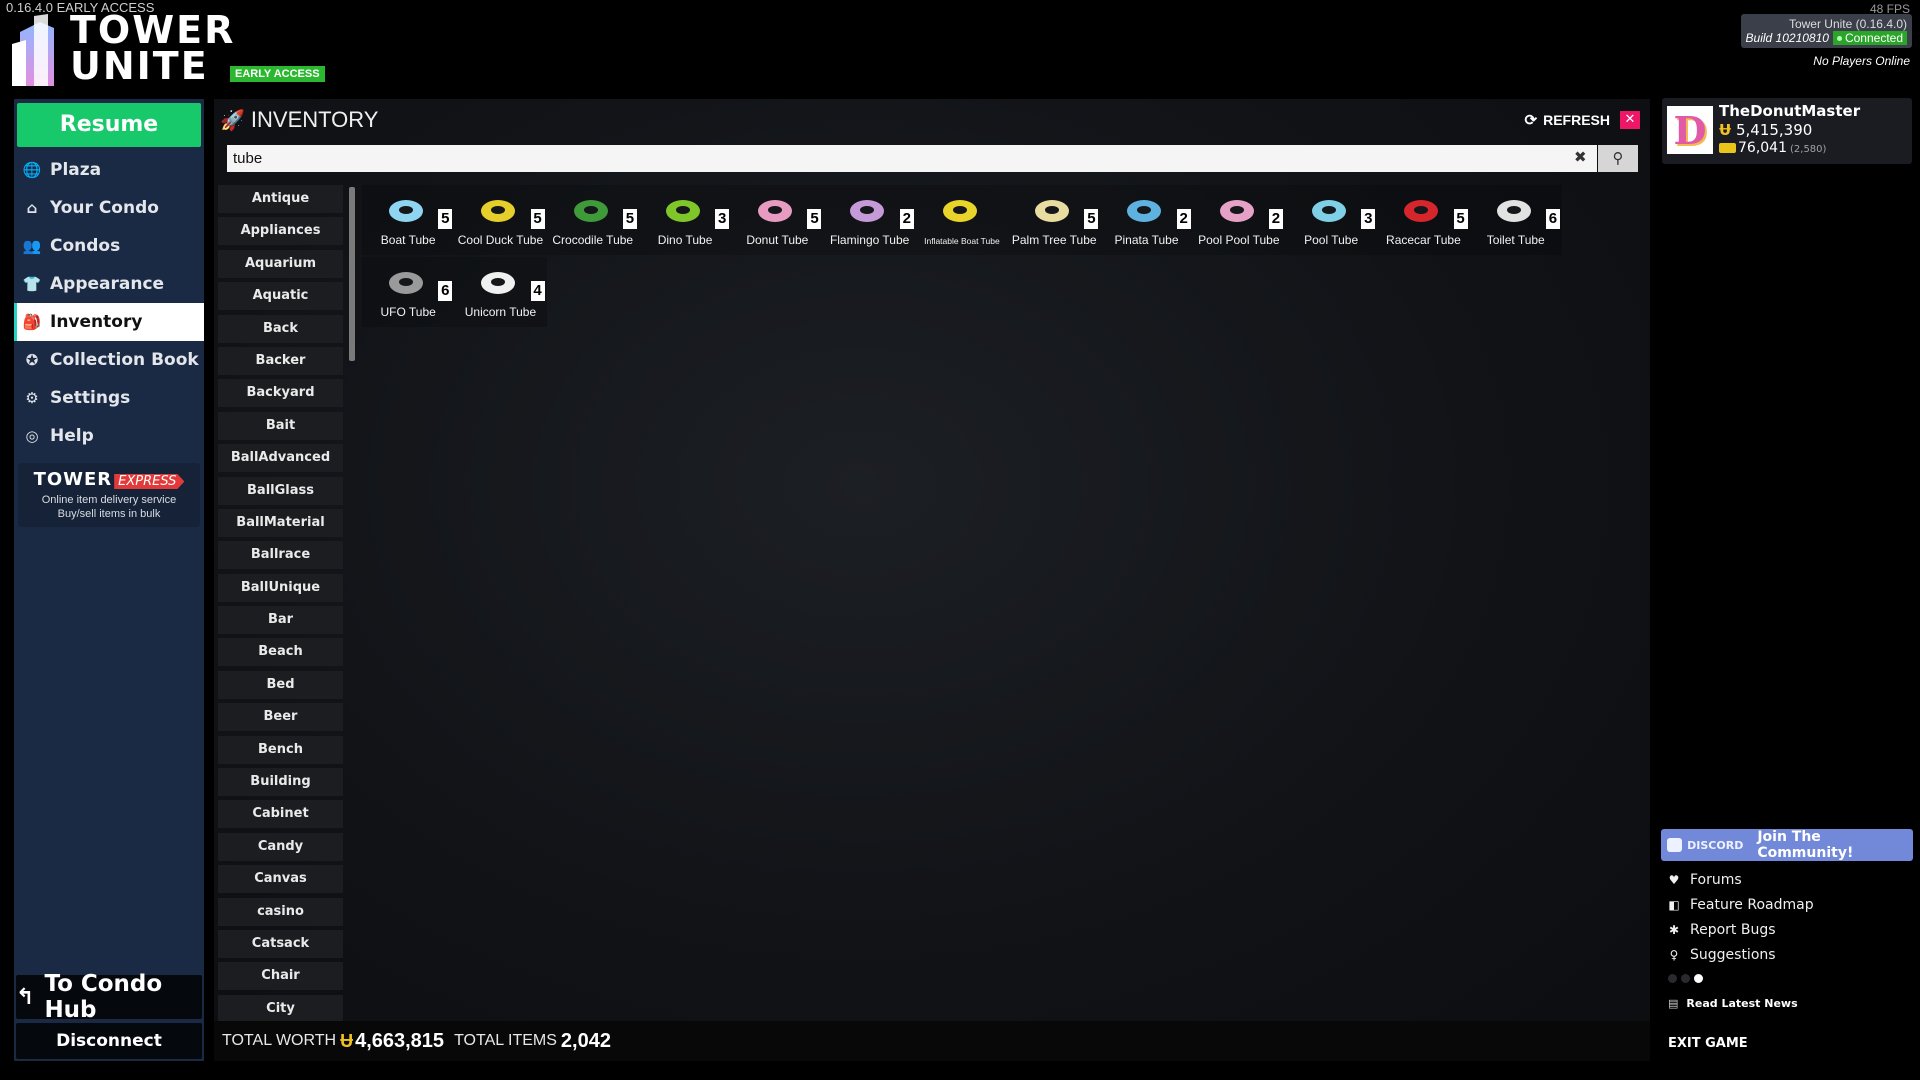 Image resolution: width=1920 pixels, height=1080 pixels. I want to click on express-line-2: Buy/sell items in bulk, so click(109, 514).